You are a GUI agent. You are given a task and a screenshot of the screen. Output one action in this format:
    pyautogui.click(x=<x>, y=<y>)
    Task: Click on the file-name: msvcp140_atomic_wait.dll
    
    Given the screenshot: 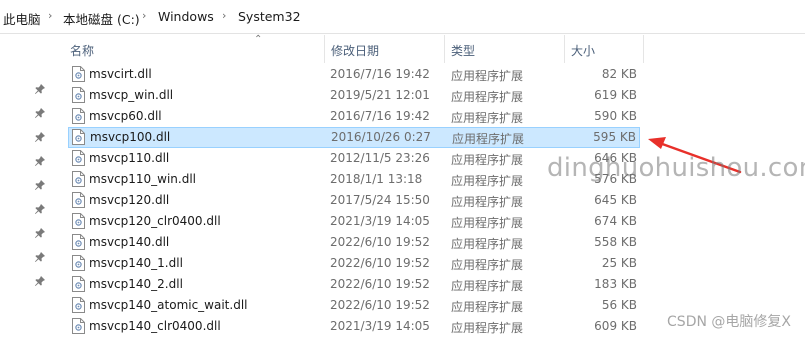 What is the action you would take?
    pyautogui.click(x=168, y=305)
    